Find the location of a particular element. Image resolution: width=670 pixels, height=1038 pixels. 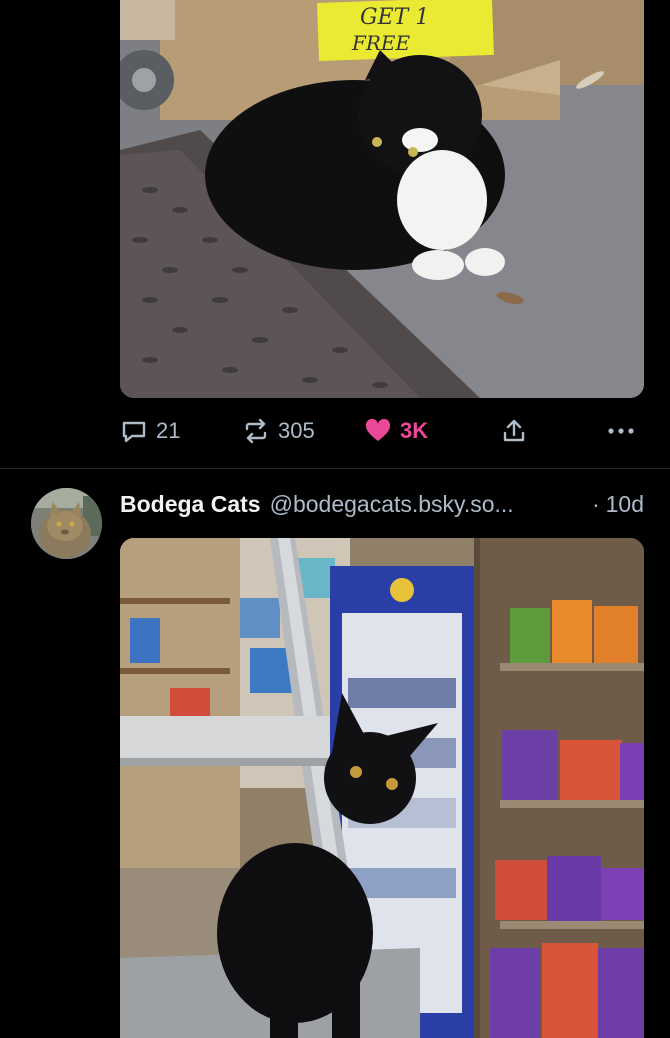

reply-button: 21 is located at coordinates (150, 431).